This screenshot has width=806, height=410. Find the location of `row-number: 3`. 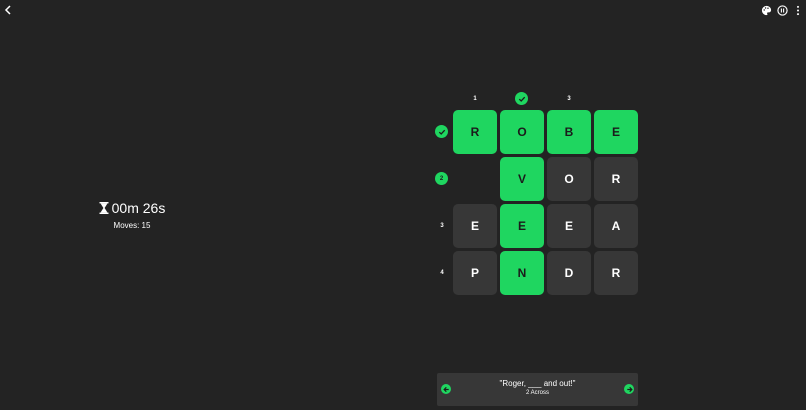

row-number: 3 is located at coordinates (442, 226).